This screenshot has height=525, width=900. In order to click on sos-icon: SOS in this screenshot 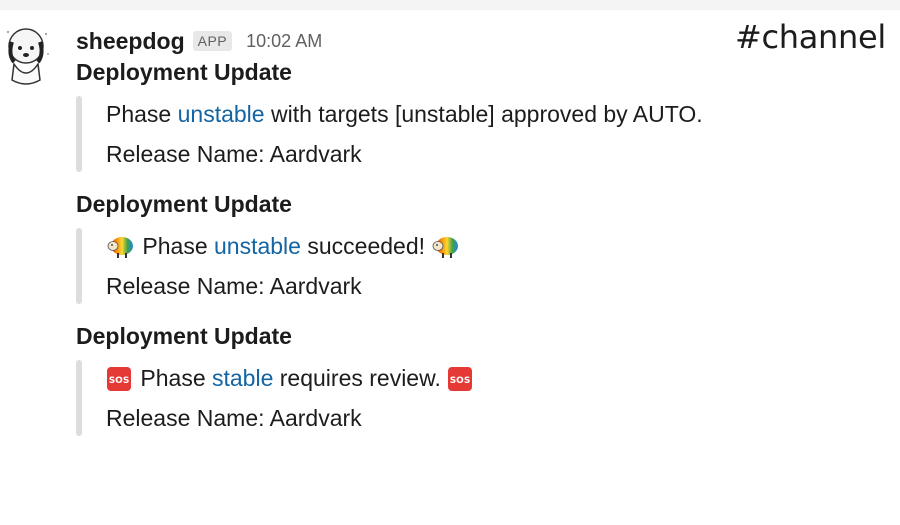, I will do `click(460, 384)`.